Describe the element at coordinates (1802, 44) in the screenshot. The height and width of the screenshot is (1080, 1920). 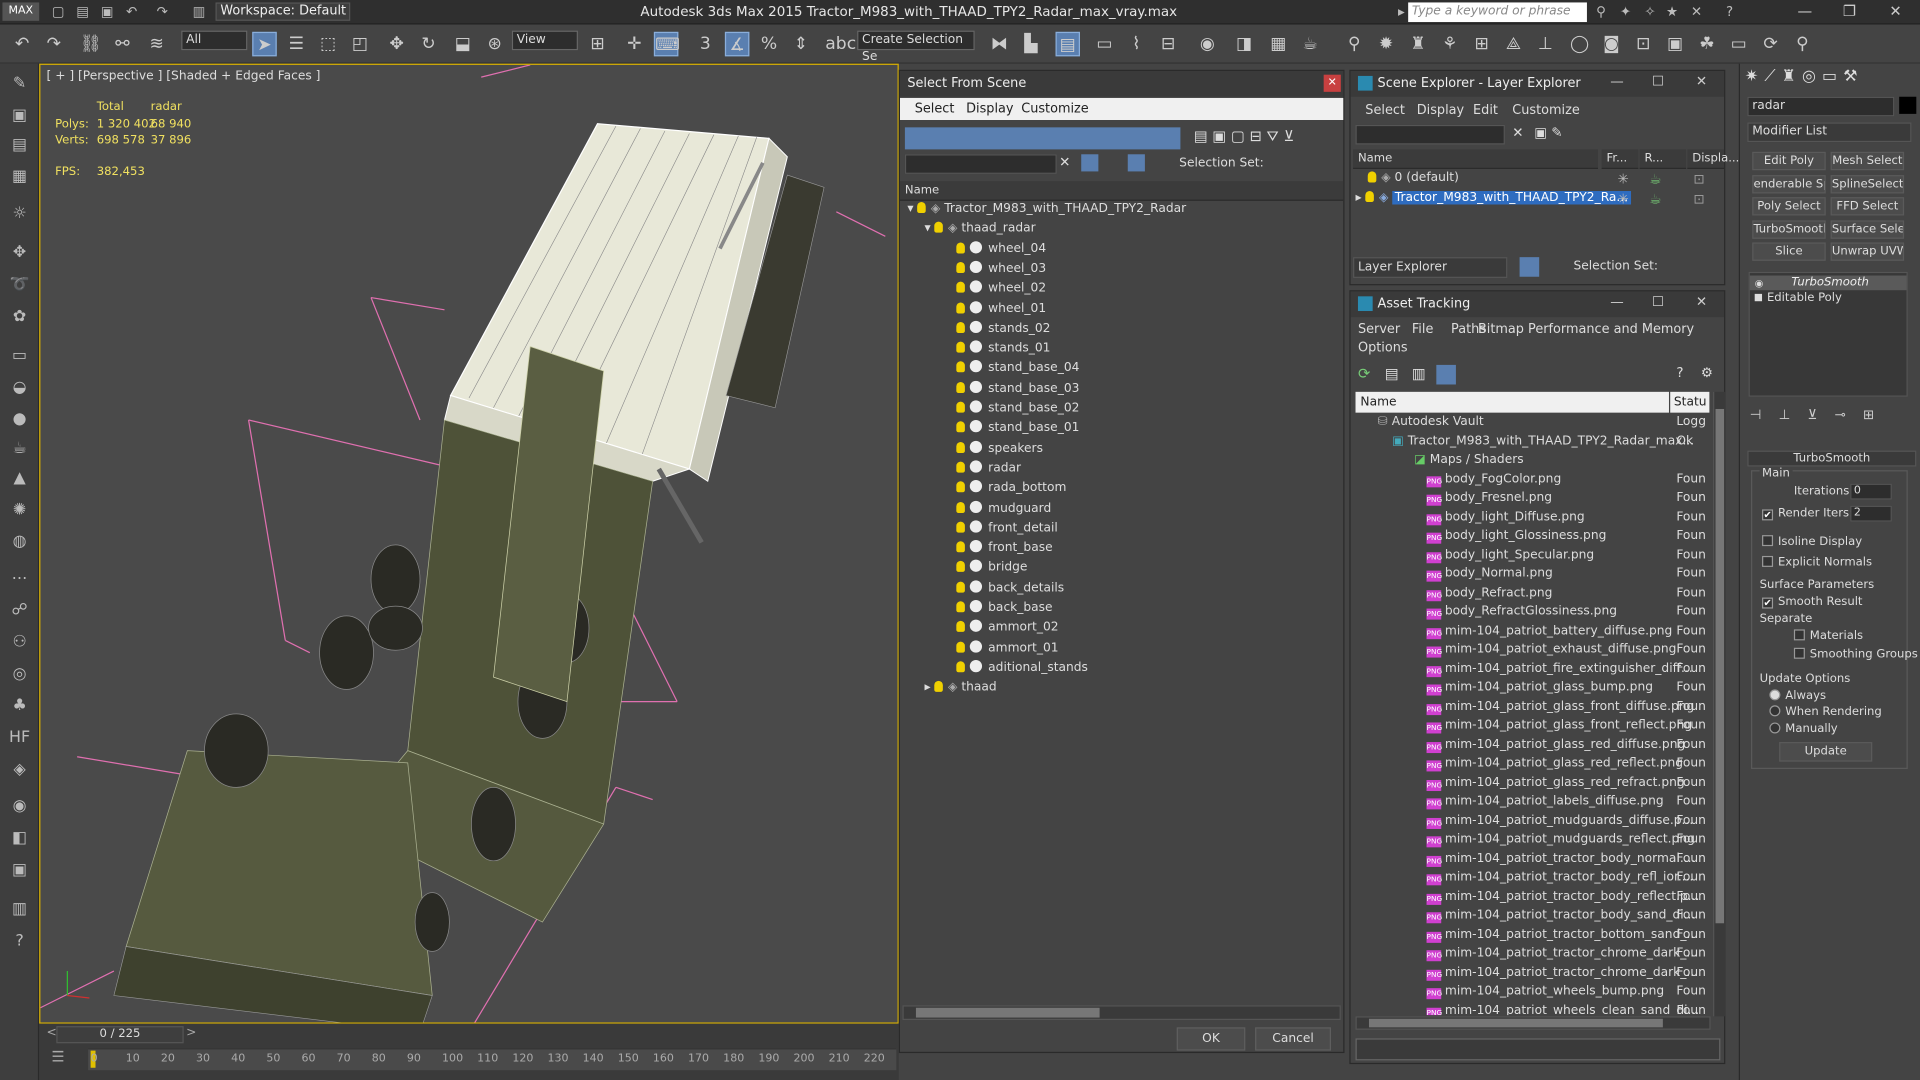
I see `vray-bulb-icon: ⚲` at that location.